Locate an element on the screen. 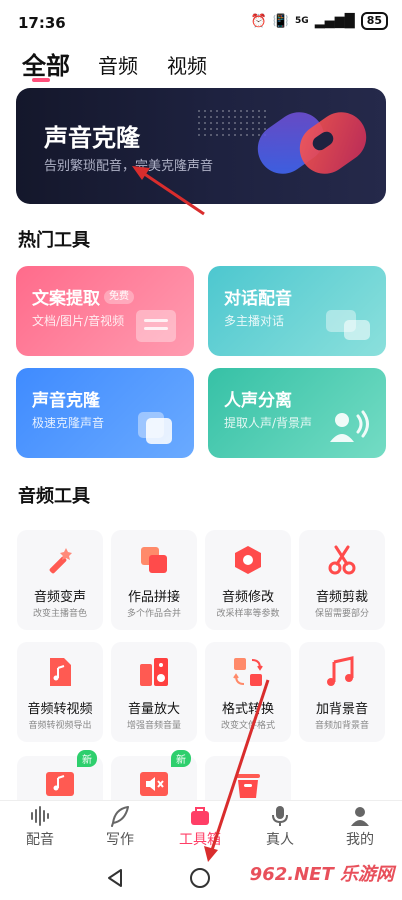 This screenshot has width=402, height=900. tool-partial-2: 新 is located at coordinates (154, 775).